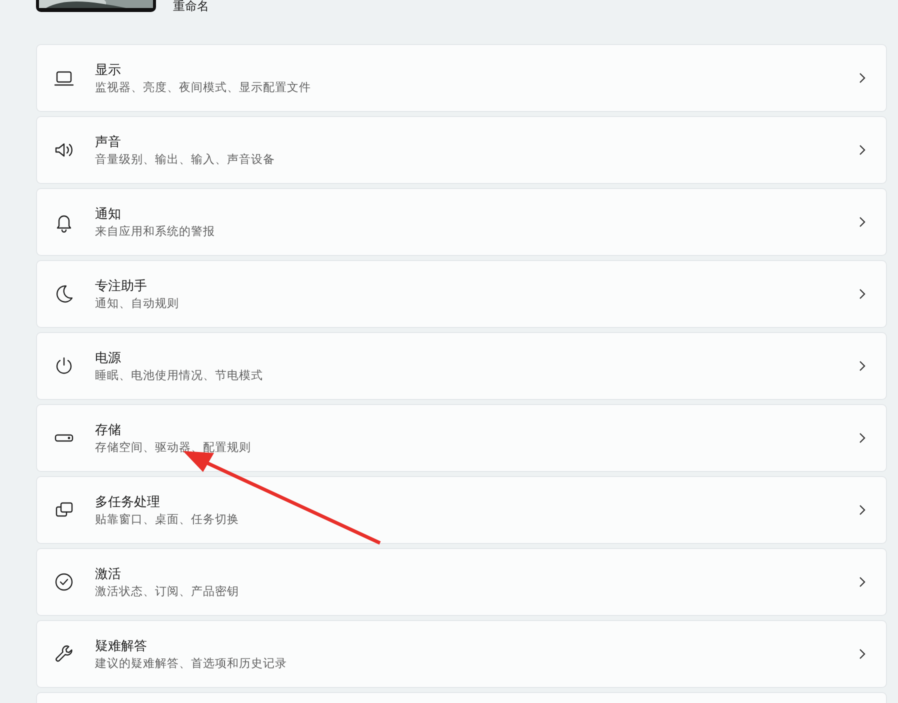 This screenshot has width=898, height=703. Describe the element at coordinates (461, 150) in the screenshot. I see `settings-row: 声音 音量级别、输出、输入、声音设备` at that location.